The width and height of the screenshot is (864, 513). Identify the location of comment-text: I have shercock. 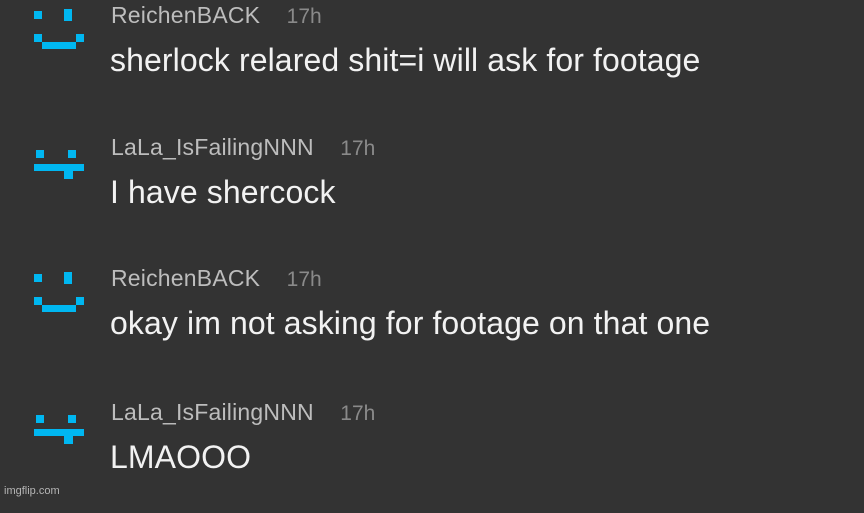
(223, 192).